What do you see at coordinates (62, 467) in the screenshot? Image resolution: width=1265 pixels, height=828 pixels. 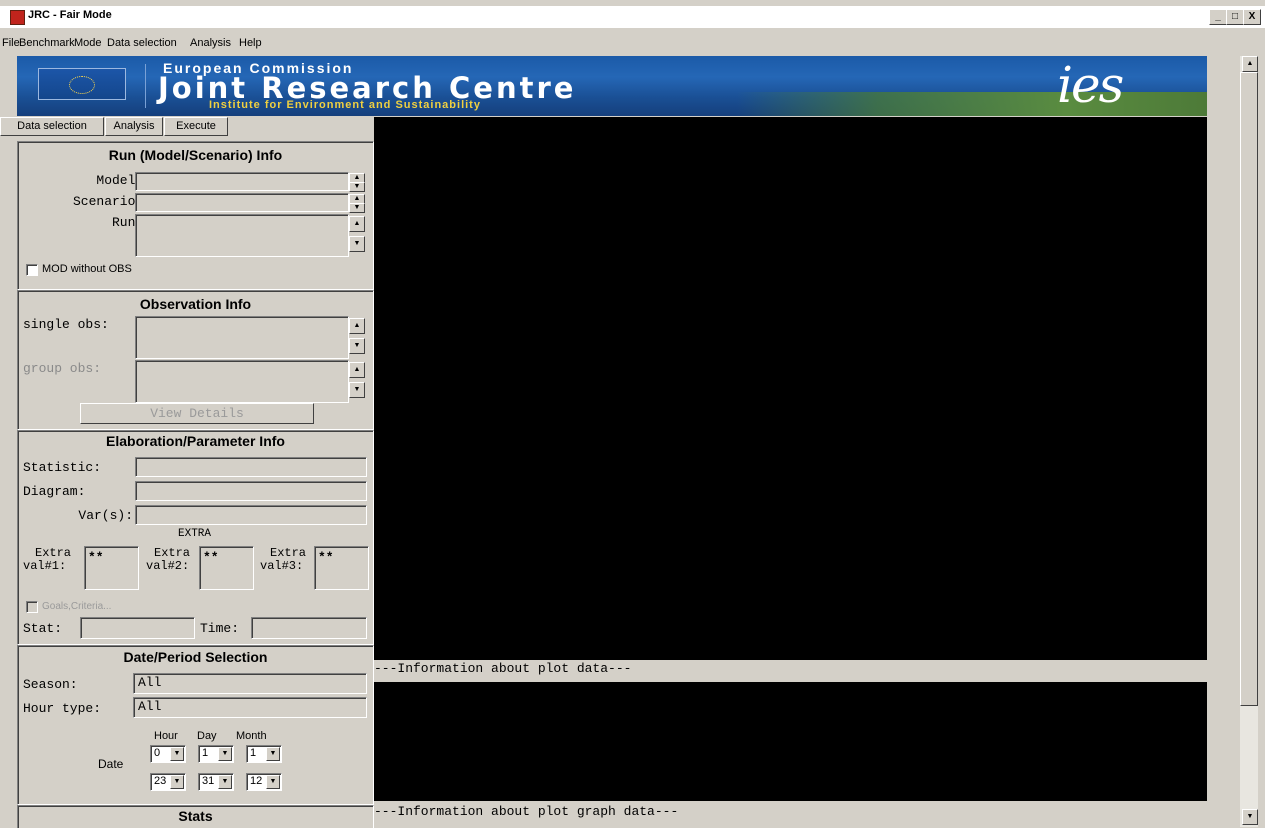 I see `statistic-label: Statistic:` at bounding box center [62, 467].